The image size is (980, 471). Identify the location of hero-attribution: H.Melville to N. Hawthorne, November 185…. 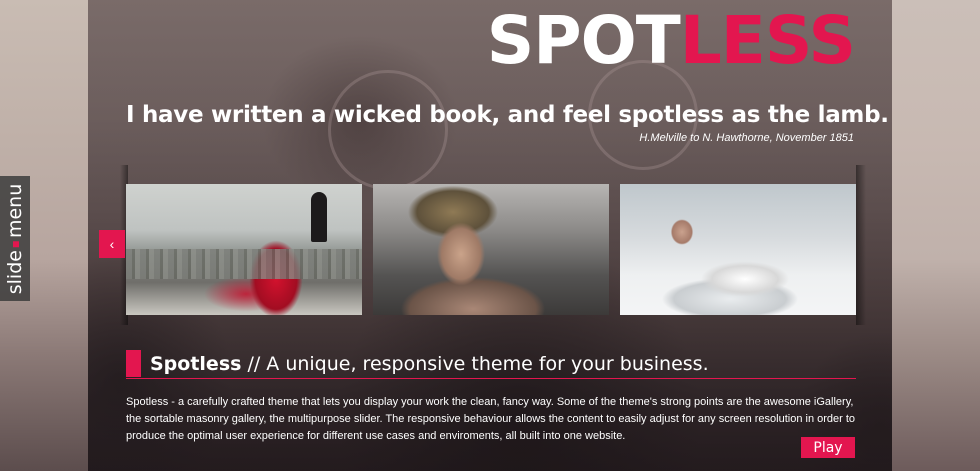
(746, 138).